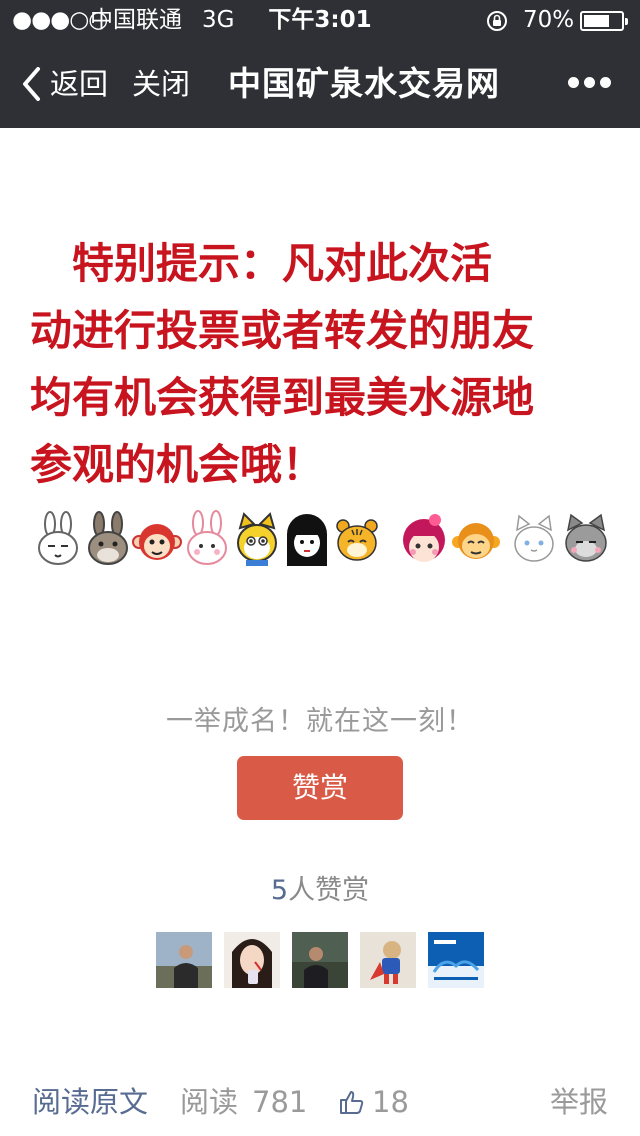 Image resolution: width=640 pixels, height=1136 pixels. I want to click on slogan-text: 一举成名！就在这一刻！, so click(320, 721).